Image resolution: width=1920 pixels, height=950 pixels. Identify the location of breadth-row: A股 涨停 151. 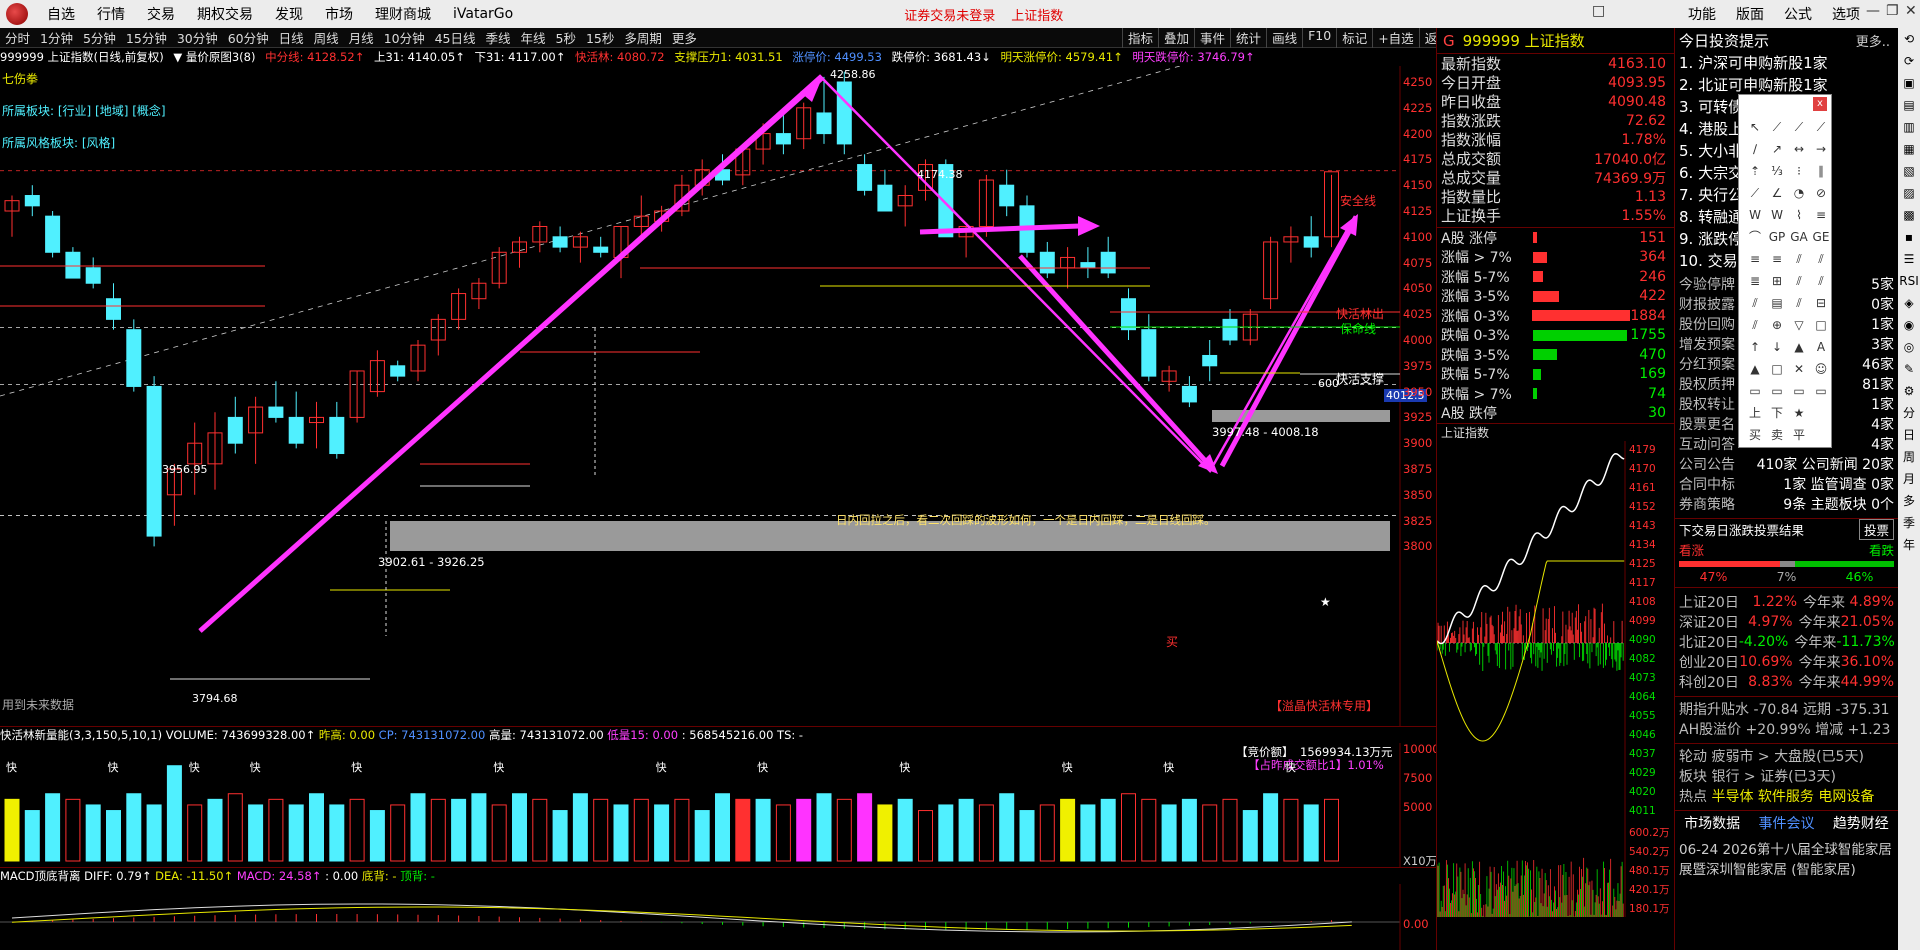
(1555, 238).